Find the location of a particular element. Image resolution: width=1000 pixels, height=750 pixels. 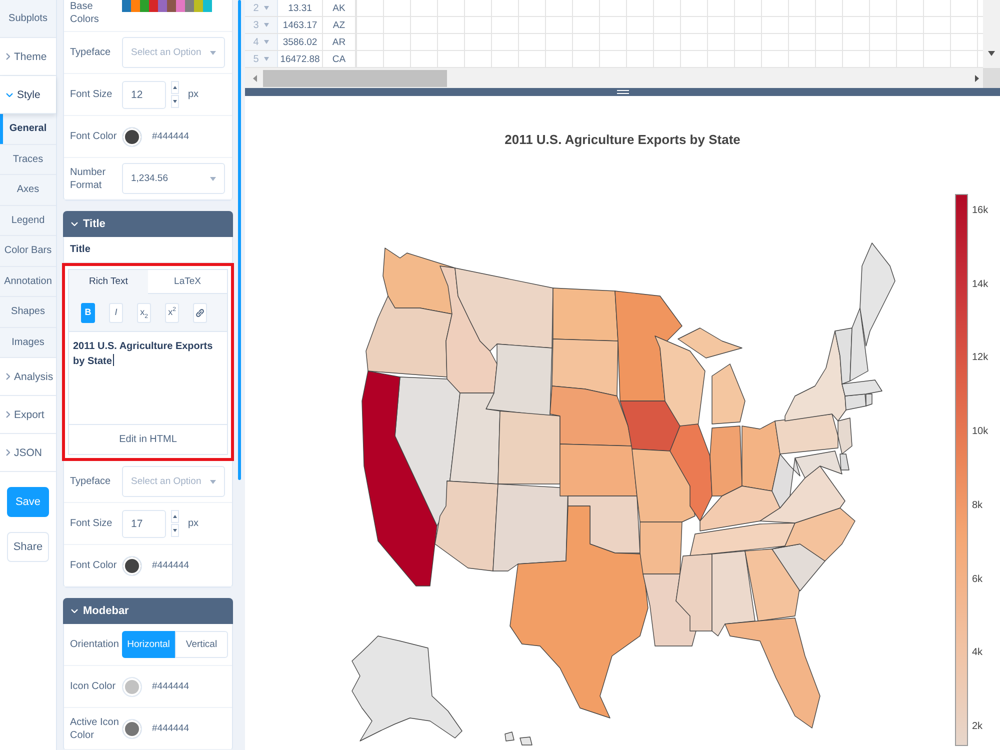

tab: Rich Text is located at coordinates (108, 282).